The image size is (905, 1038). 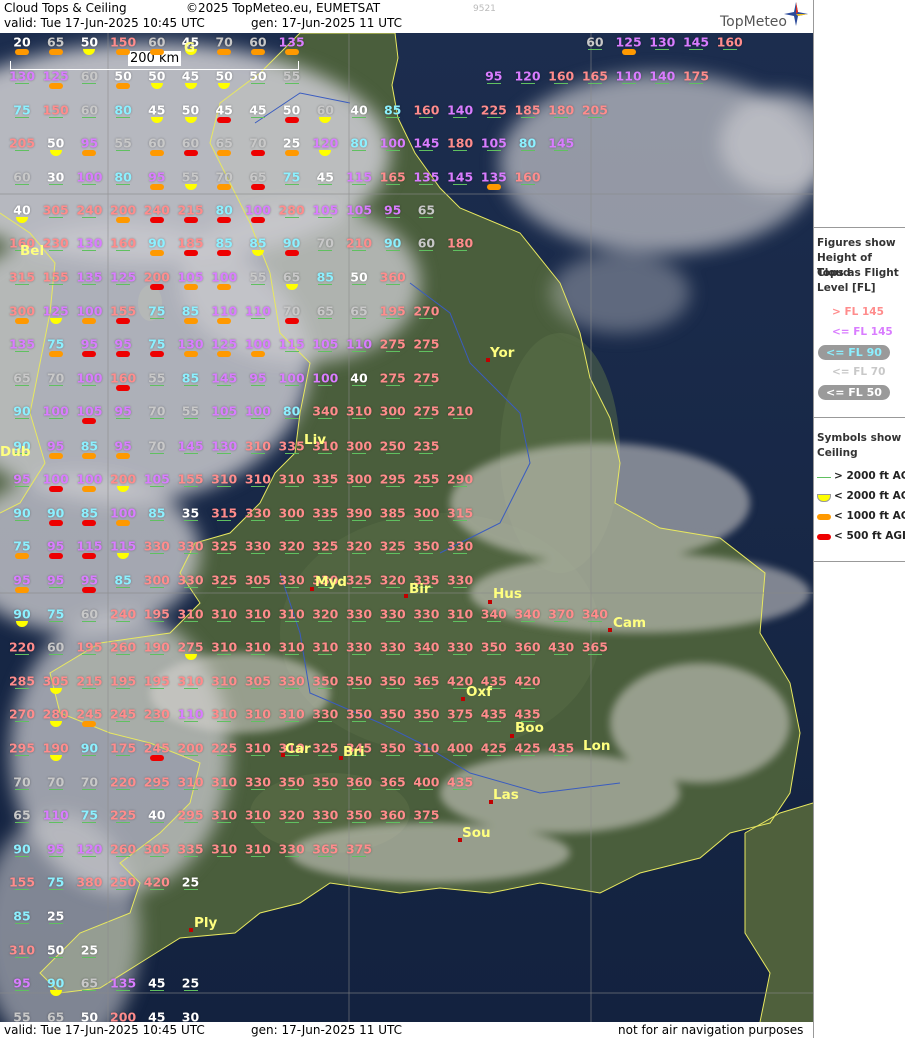 What do you see at coordinates (359, 378) in the screenshot?
I see `cloud-top-value: 40` at bounding box center [359, 378].